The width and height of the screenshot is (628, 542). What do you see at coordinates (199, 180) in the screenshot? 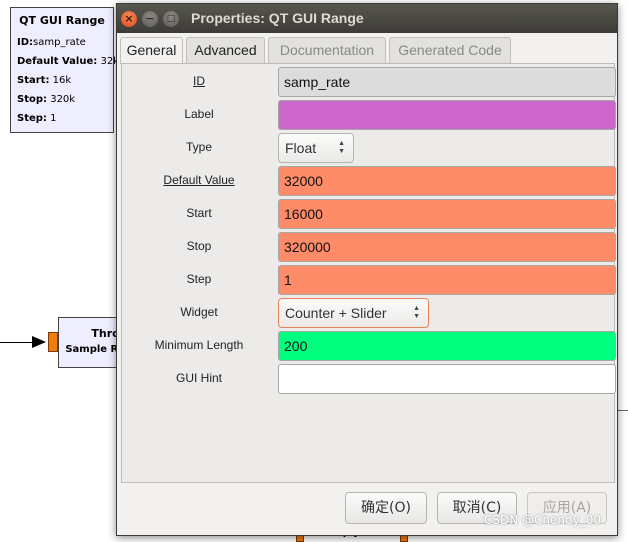
I see `param-label-default-value: Default Value` at bounding box center [199, 180].